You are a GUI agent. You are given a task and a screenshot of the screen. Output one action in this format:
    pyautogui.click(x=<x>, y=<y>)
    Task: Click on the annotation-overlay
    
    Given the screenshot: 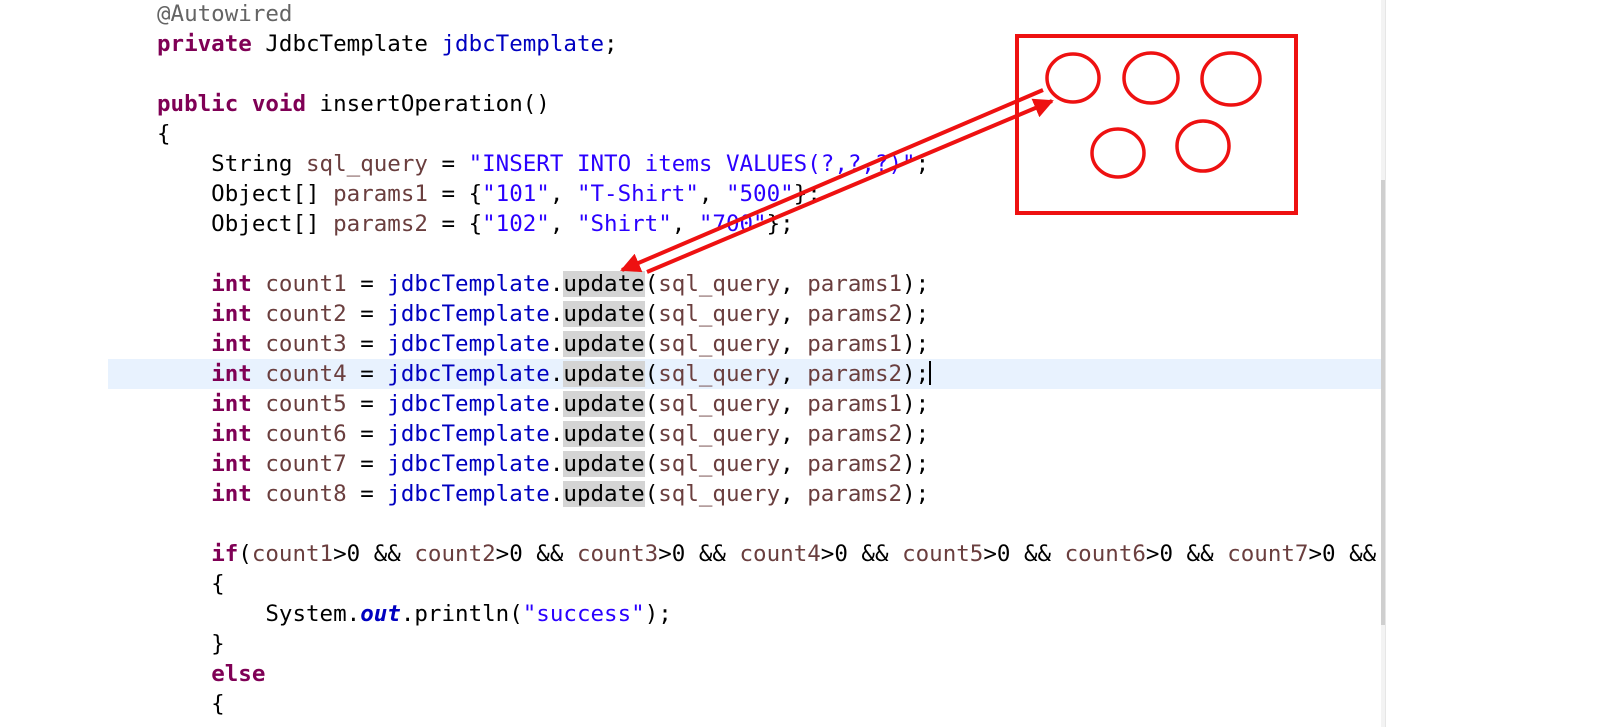 What is the action you would take?
    pyautogui.click(x=959, y=154)
    